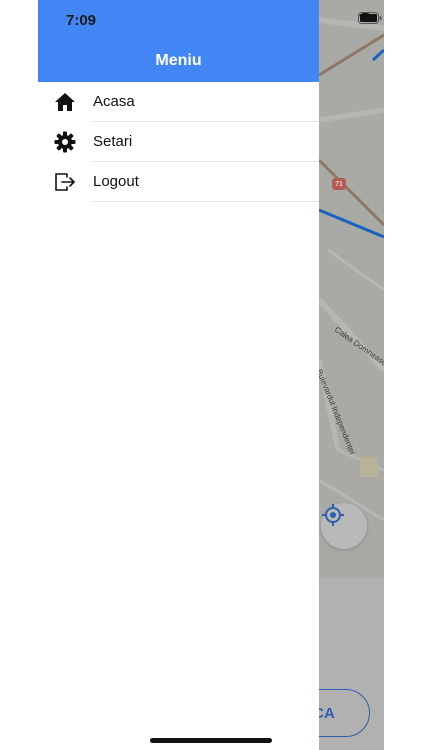 The height and width of the screenshot is (750, 422). I want to click on divider, so click(206, 201).